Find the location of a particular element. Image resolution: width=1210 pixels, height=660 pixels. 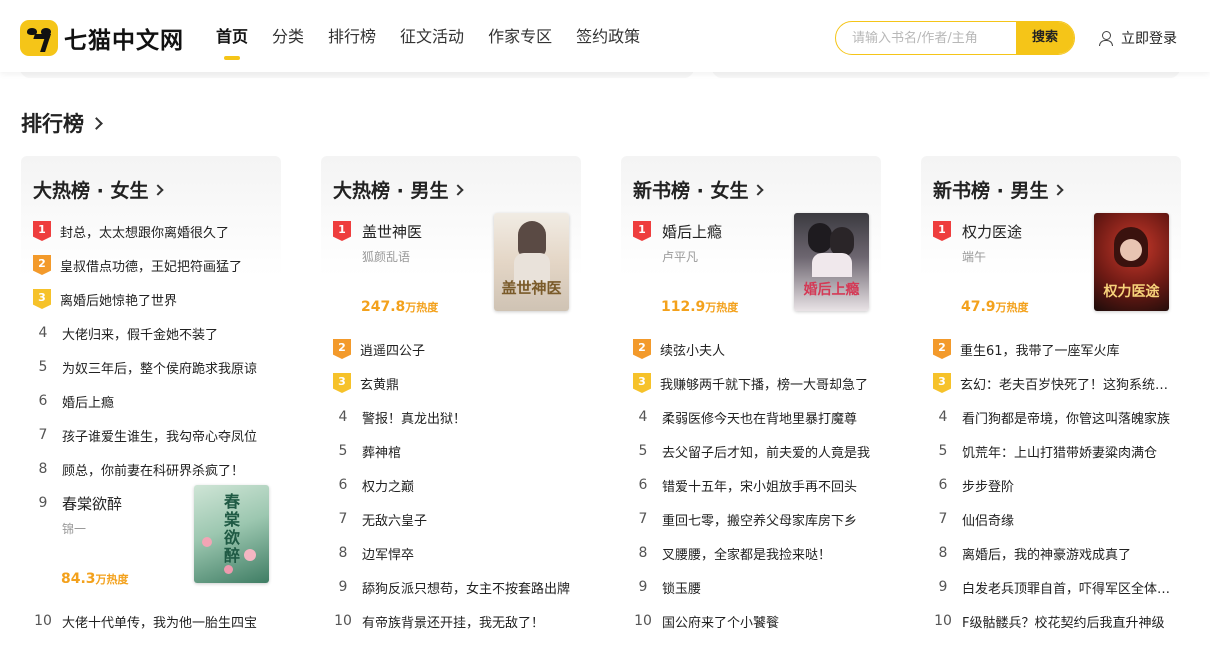

book-title: 盖世神医 is located at coordinates (392, 232).